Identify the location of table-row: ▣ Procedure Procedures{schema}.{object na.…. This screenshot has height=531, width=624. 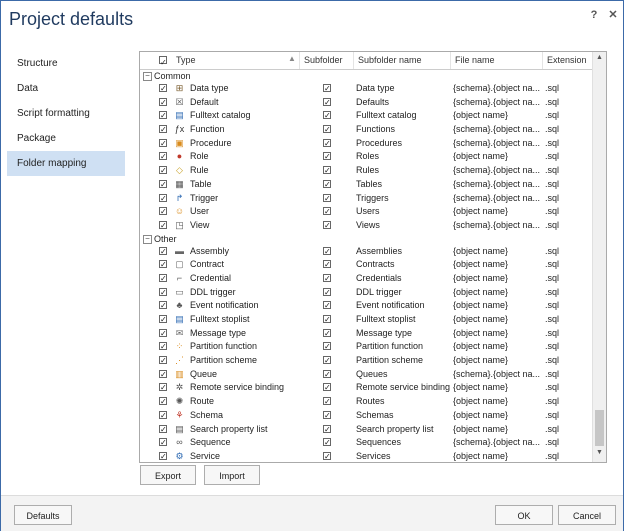
(366, 144).